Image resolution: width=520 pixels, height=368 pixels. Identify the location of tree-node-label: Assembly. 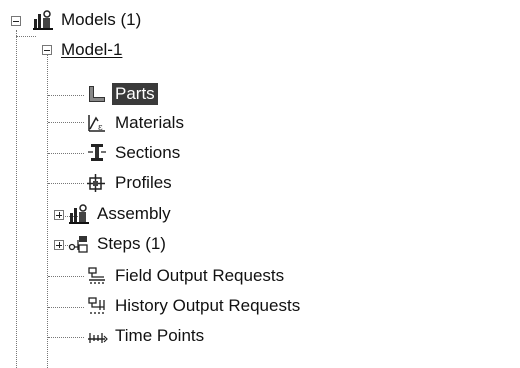
(134, 213).